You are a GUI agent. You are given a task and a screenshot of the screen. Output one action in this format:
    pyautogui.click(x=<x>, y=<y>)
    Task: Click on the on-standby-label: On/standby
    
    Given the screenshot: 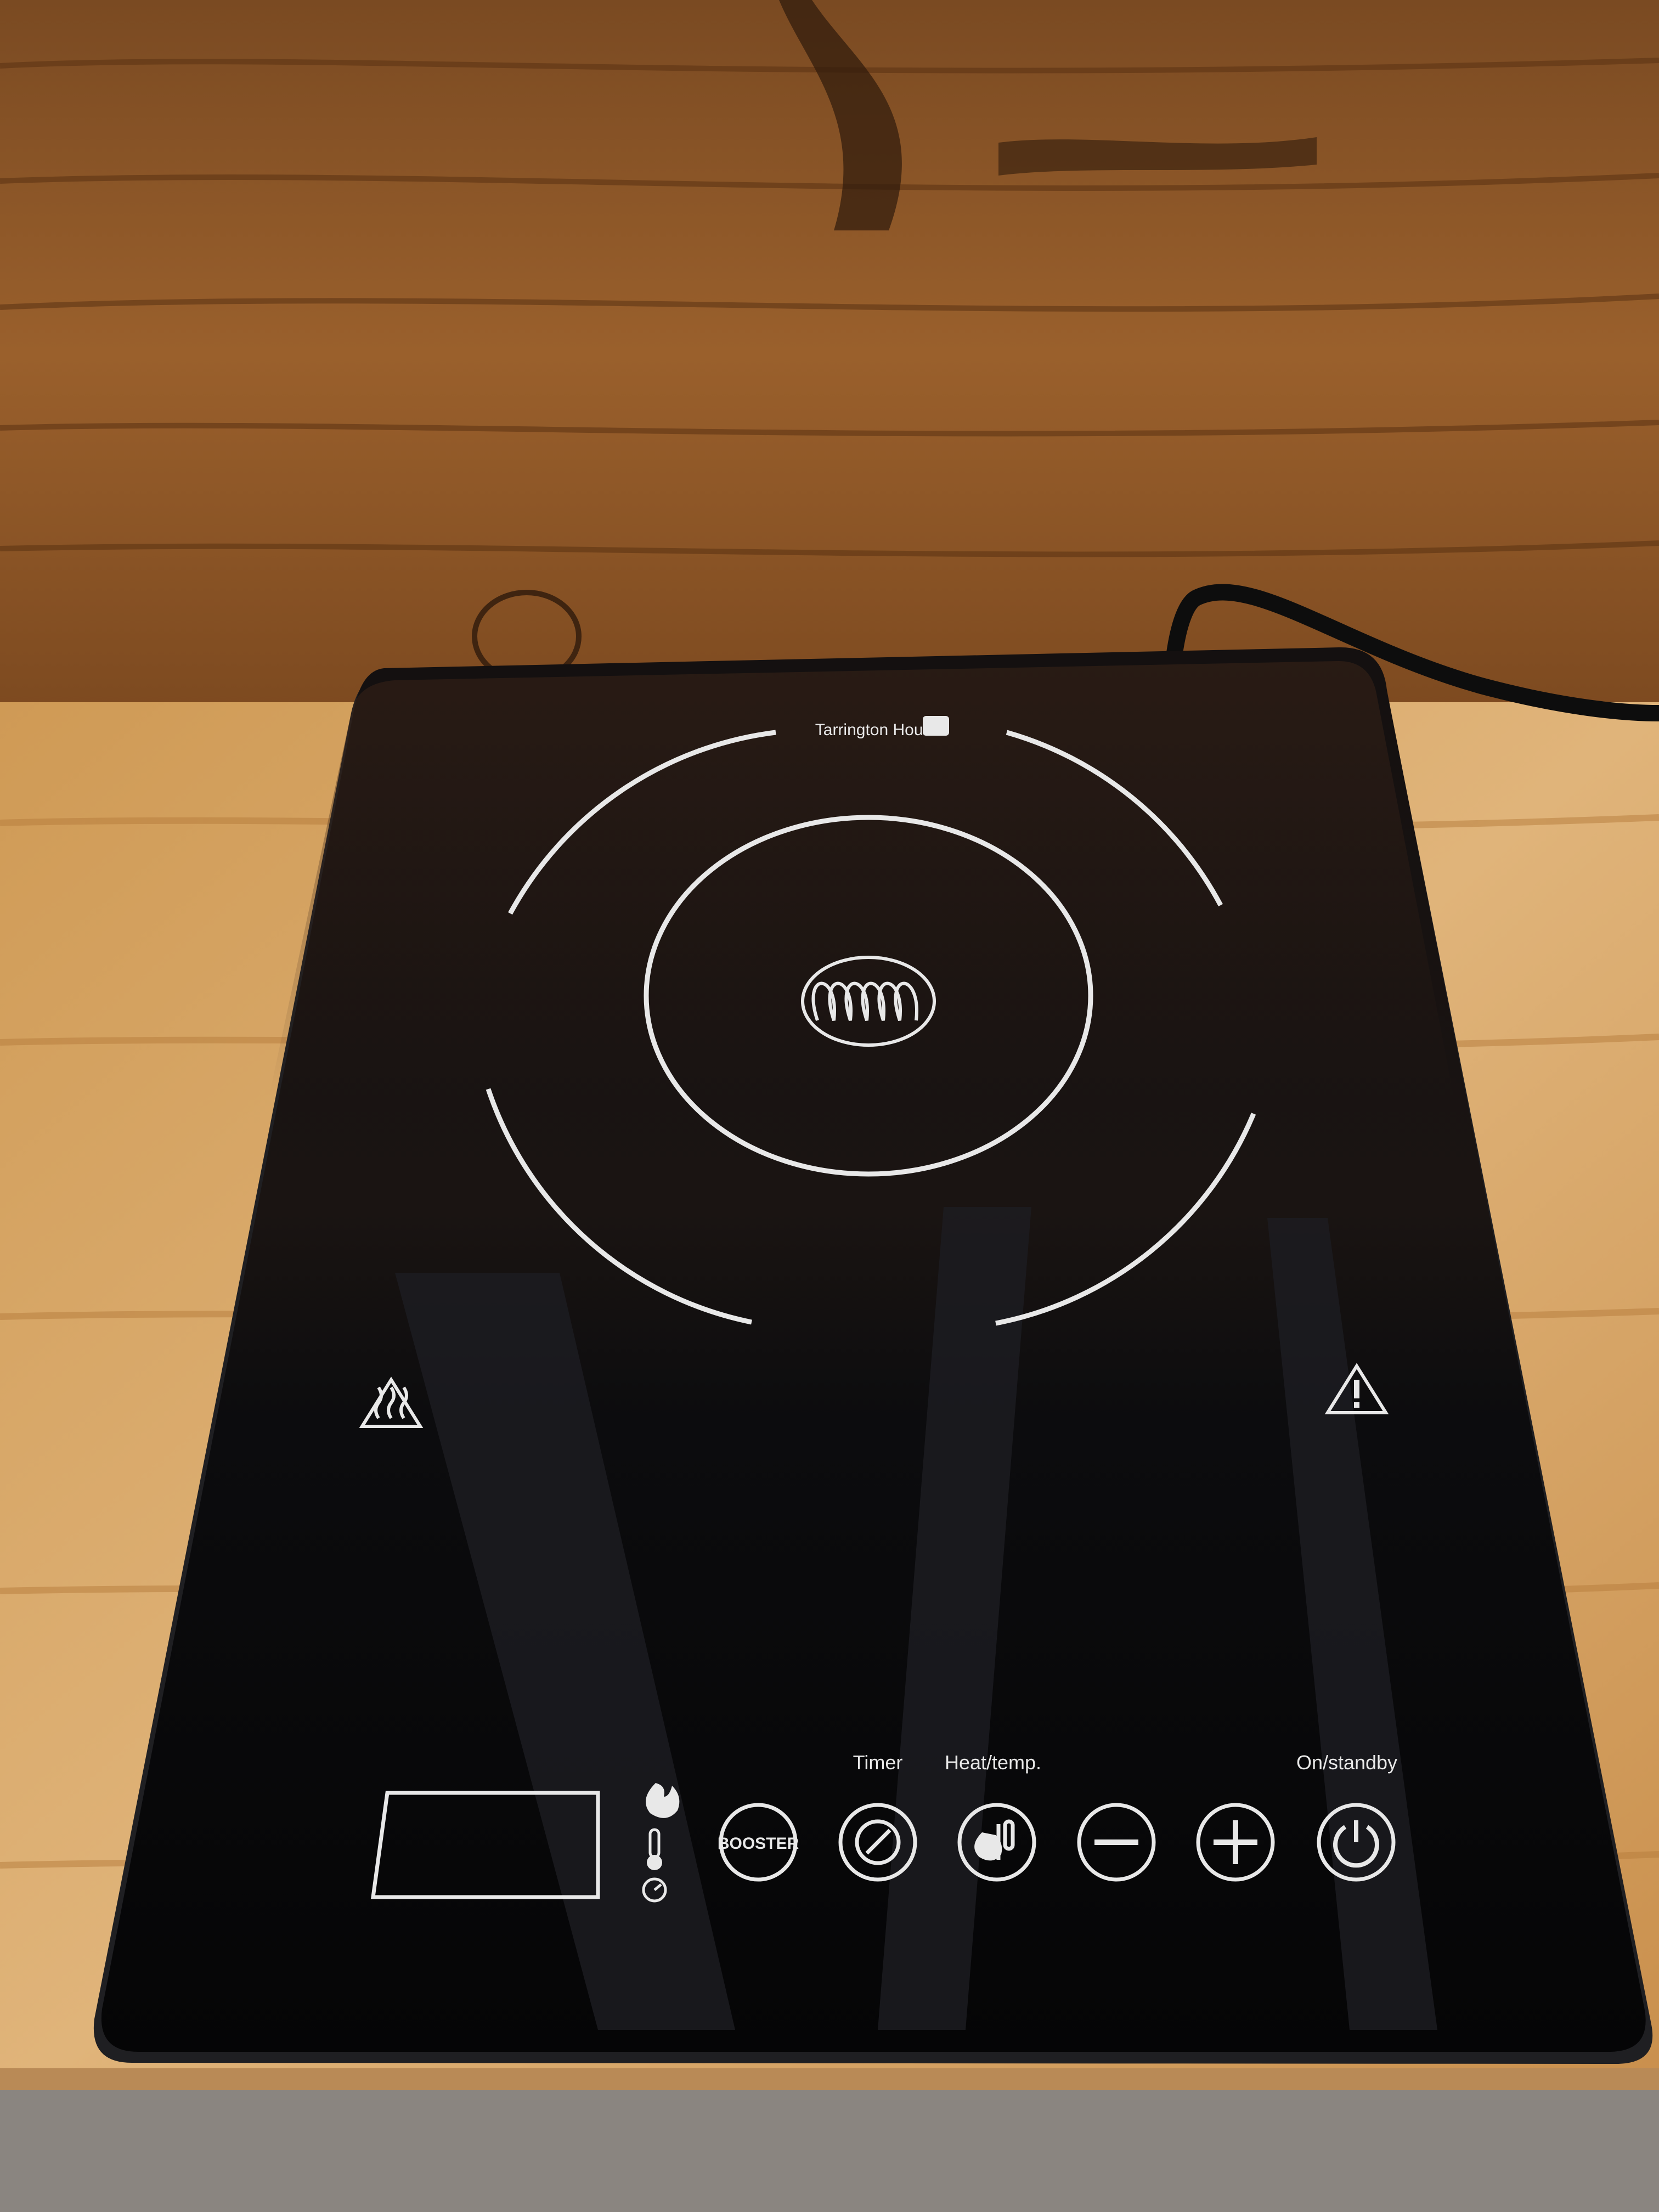 What is the action you would take?
    pyautogui.click(x=1346, y=1762)
    